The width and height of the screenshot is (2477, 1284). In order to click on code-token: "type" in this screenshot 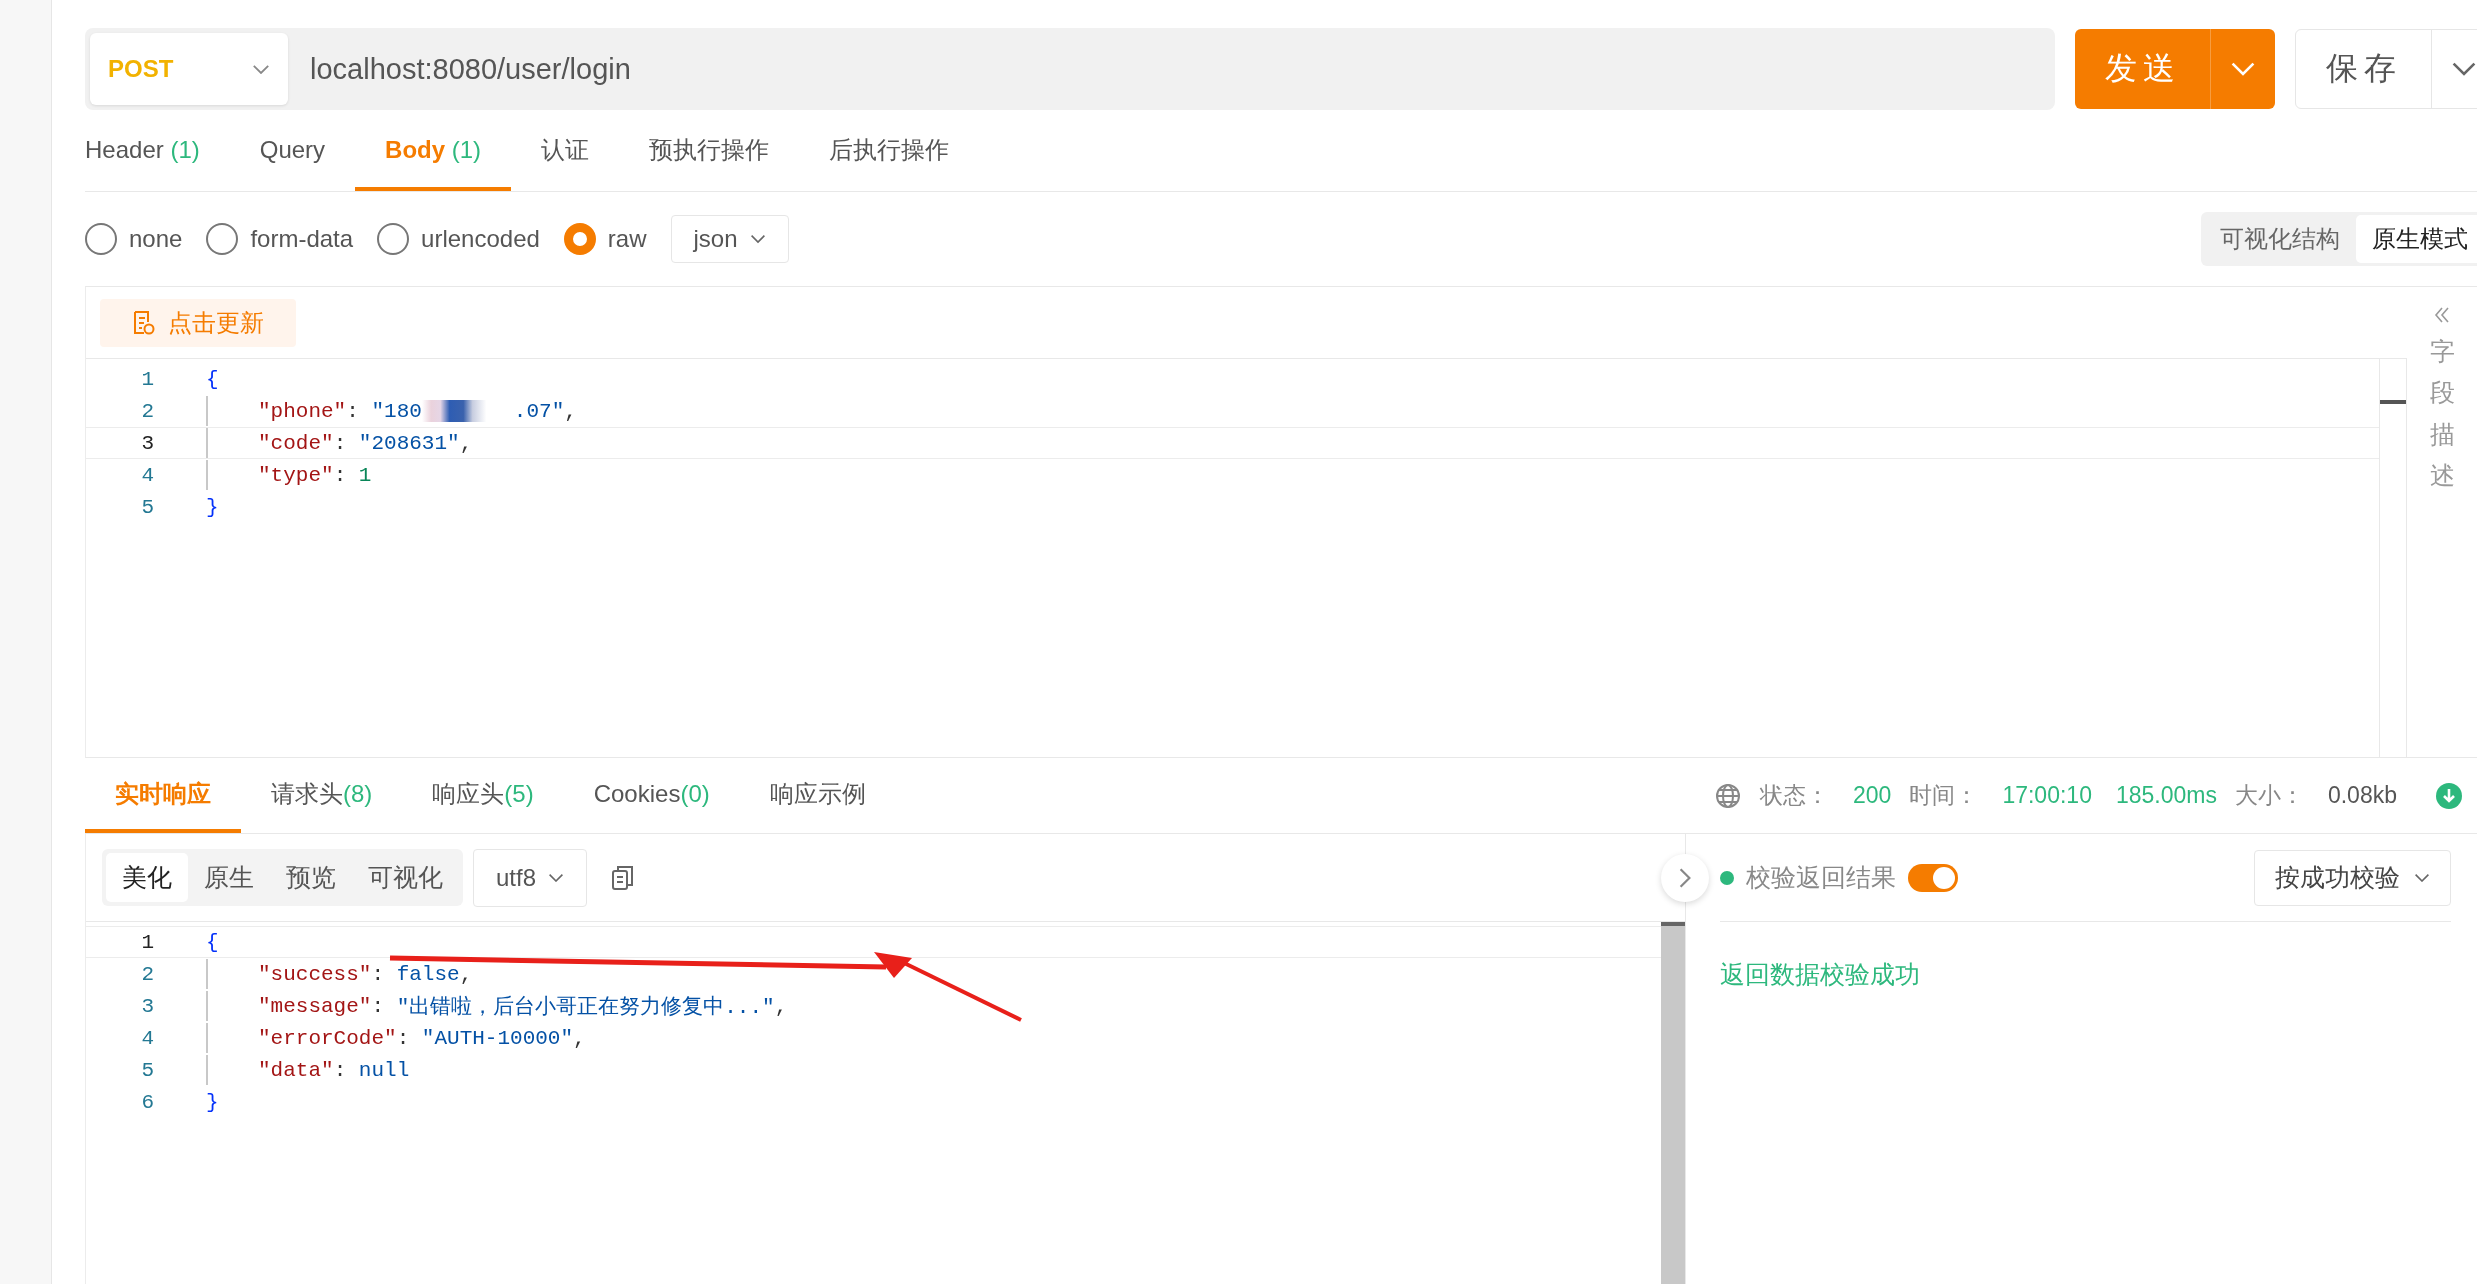, I will do `click(296, 475)`.